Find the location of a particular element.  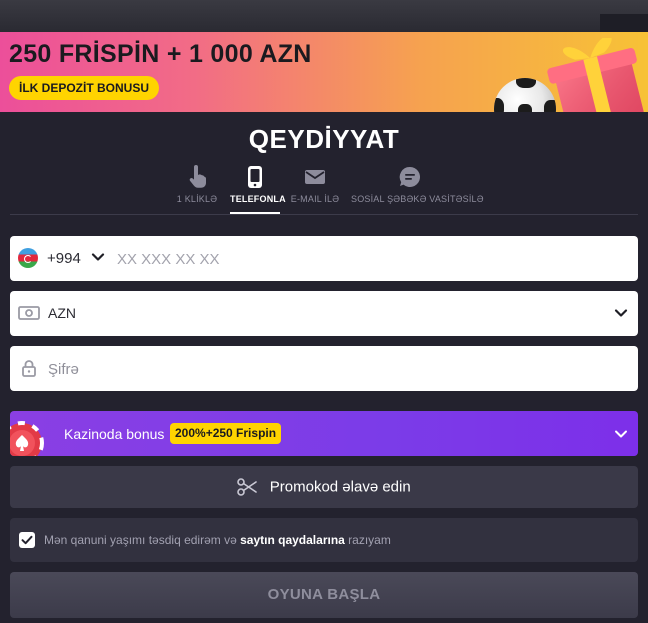

tab-one-click: 1 KLİKLƏ is located at coordinates (197, 188).